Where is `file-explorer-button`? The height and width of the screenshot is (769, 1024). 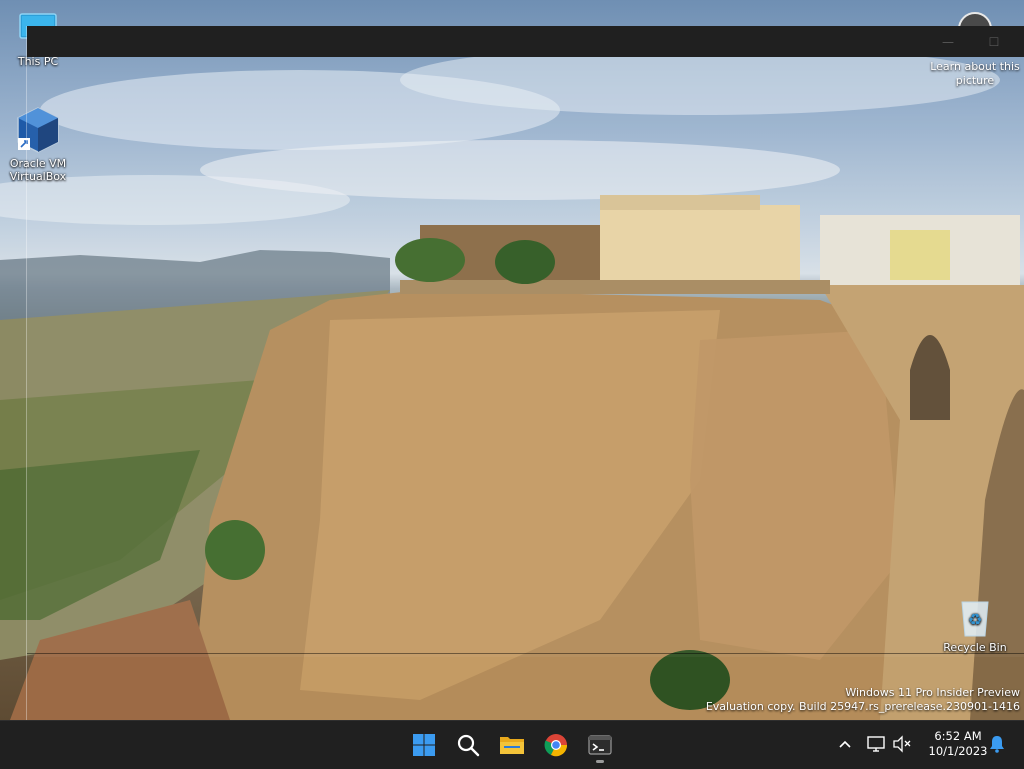
file-explorer-button is located at coordinates (512, 745).